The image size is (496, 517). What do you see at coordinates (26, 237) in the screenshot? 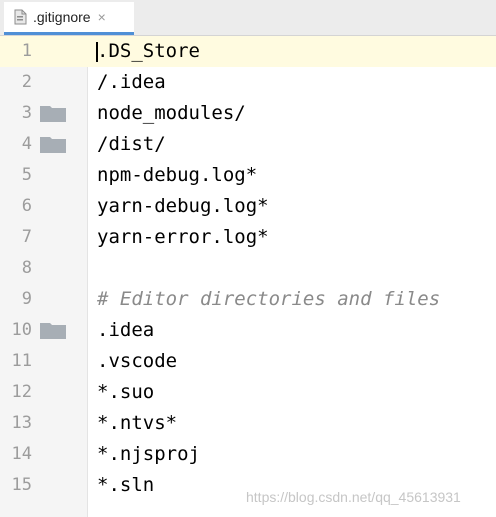
I see `line-number: 7` at bounding box center [26, 237].